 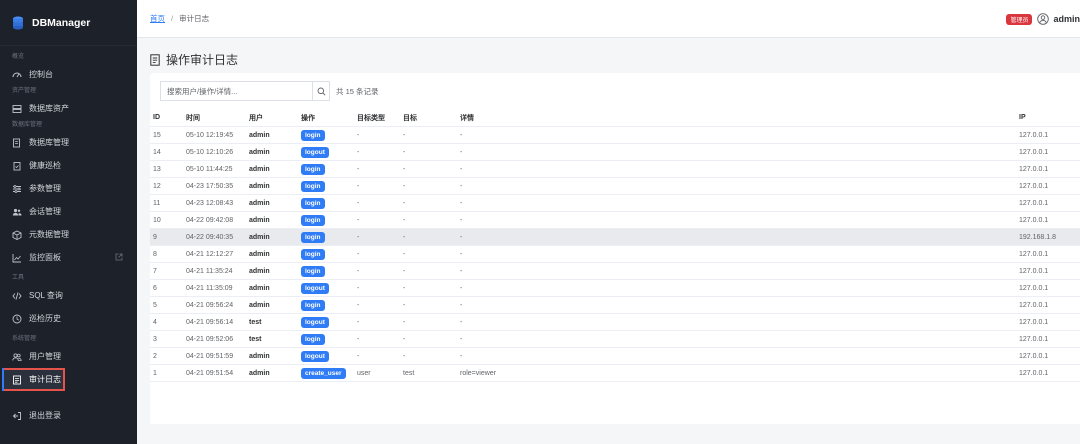 What do you see at coordinates (210, 373) in the screenshot?
I see `cell-time: 04-21 09:51:54` at bounding box center [210, 373].